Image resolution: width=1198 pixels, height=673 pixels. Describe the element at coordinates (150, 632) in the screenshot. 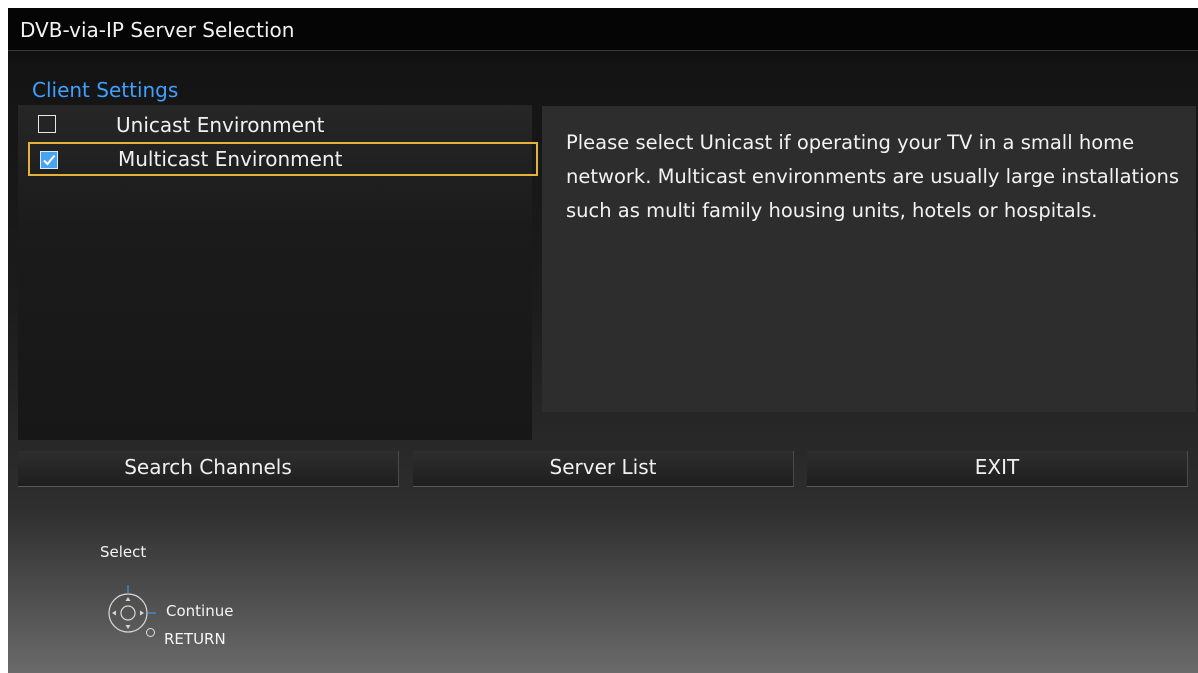

I see `return-circle-icon` at that location.